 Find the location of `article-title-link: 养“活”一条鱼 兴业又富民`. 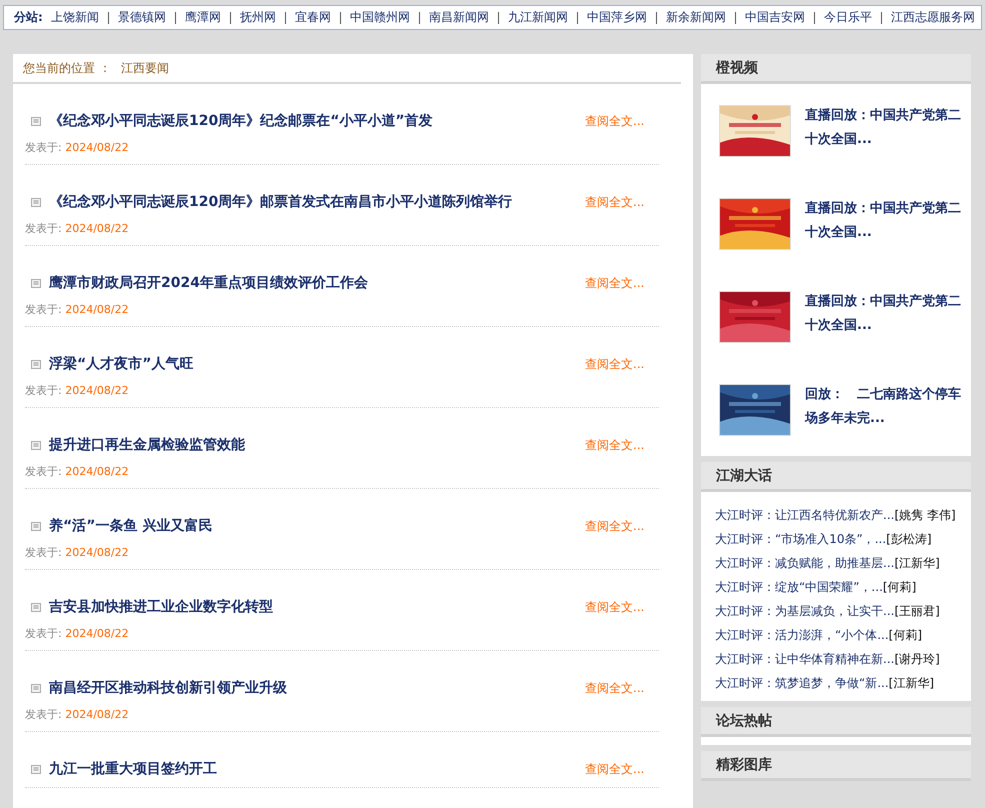

article-title-link: 养“活”一条鱼 兴业又富民 is located at coordinates (313, 526).